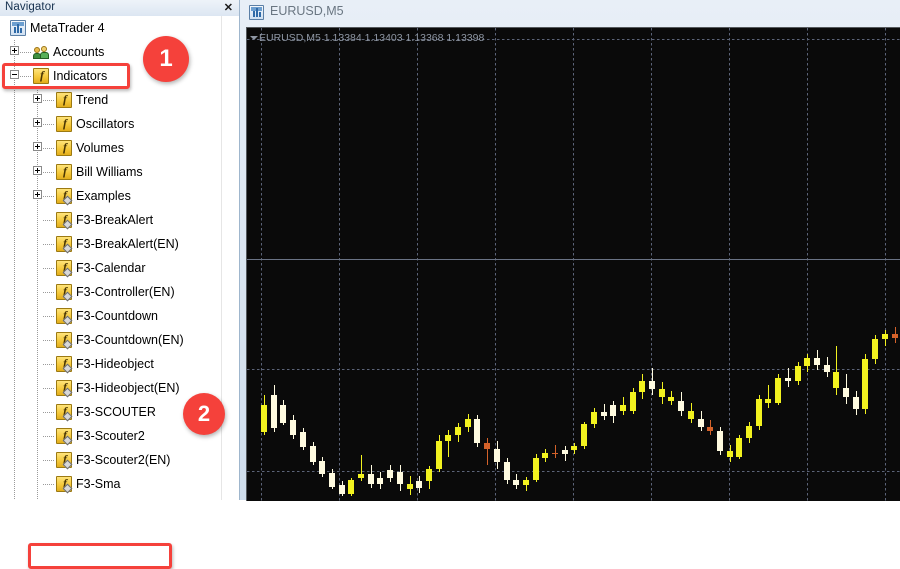  Describe the element at coordinates (228, 8) in the screenshot. I see `close-icon: ✕` at that location.